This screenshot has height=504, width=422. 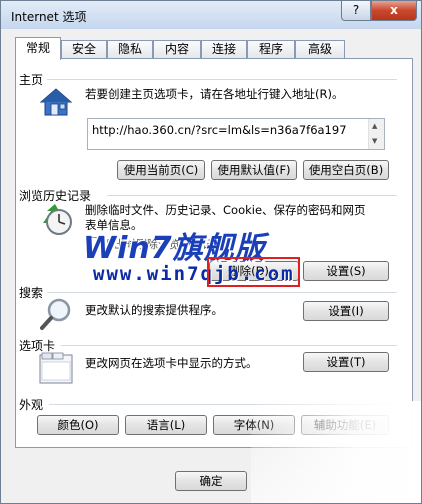 I want to click on tabbed-window-icon, so click(x=56, y=368).